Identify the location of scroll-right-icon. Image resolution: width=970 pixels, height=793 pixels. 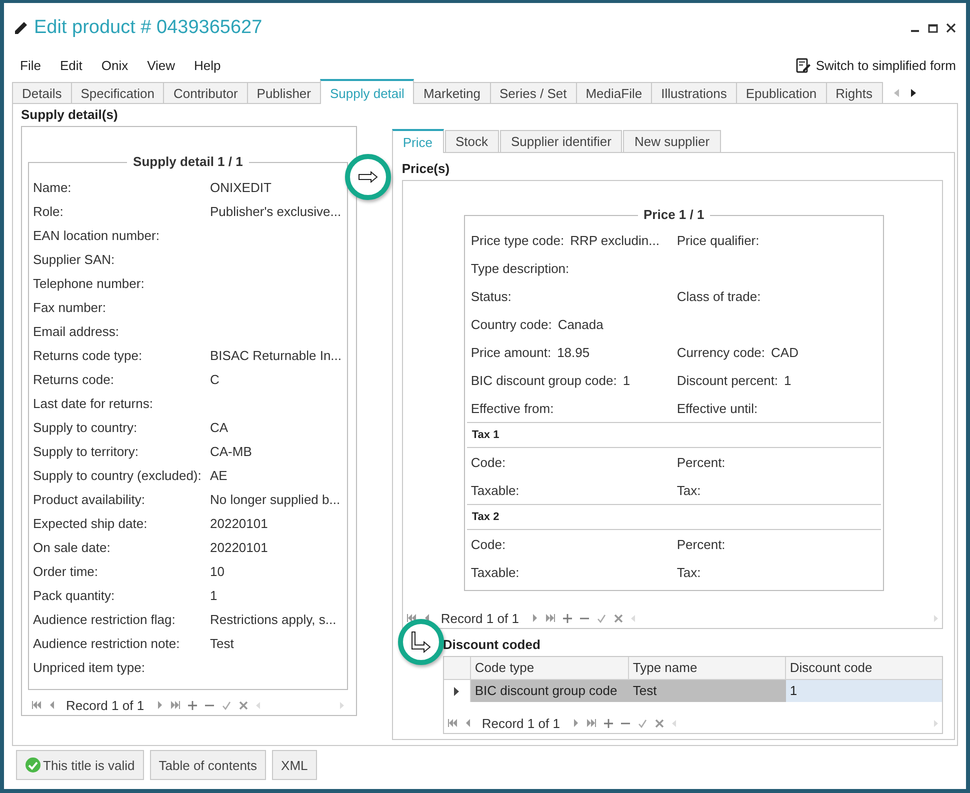
(913, 92).